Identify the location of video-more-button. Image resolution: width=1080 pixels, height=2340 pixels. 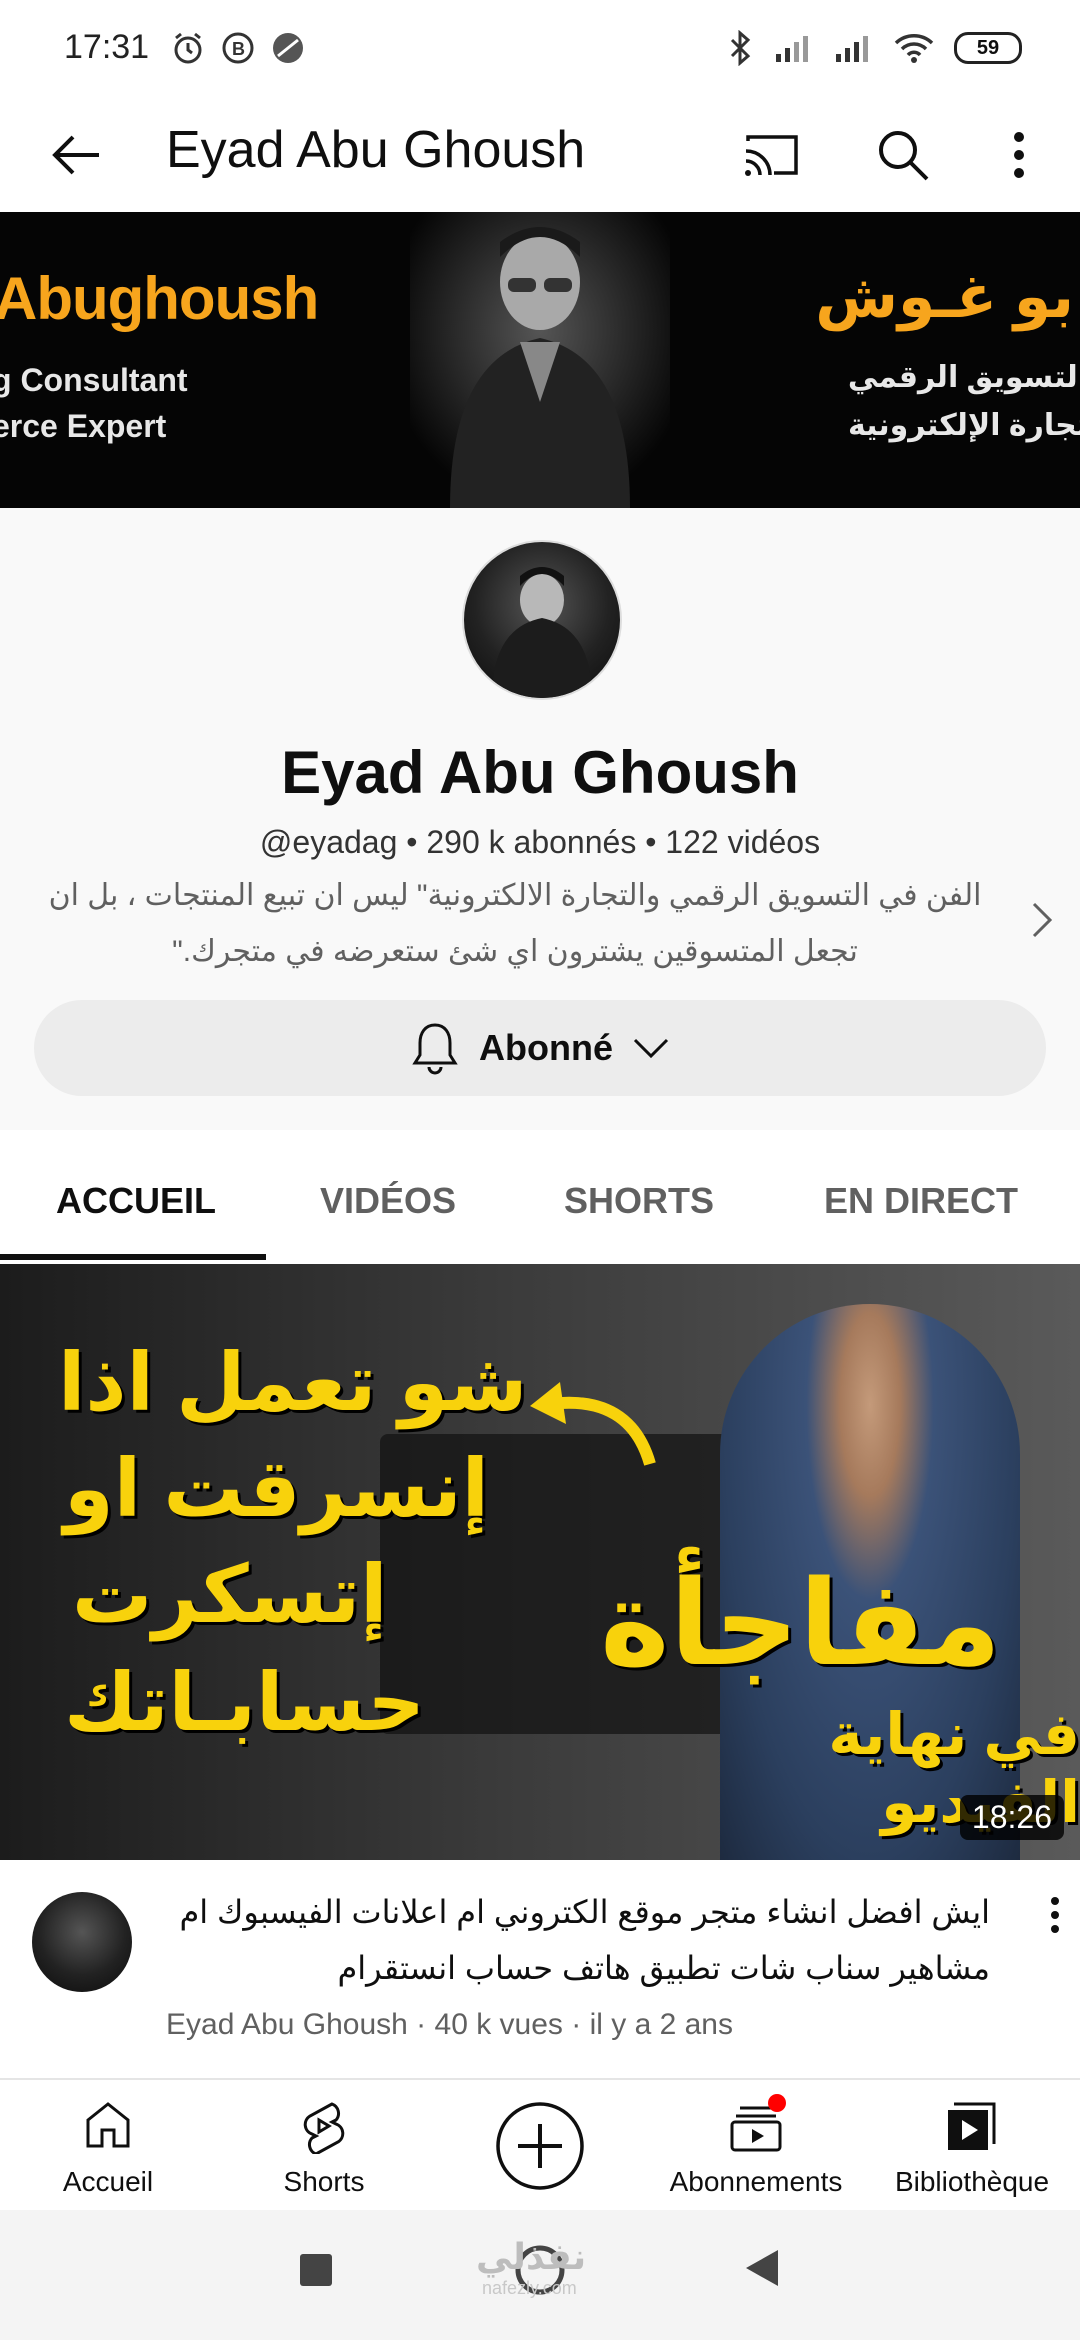
(1055, 1917).